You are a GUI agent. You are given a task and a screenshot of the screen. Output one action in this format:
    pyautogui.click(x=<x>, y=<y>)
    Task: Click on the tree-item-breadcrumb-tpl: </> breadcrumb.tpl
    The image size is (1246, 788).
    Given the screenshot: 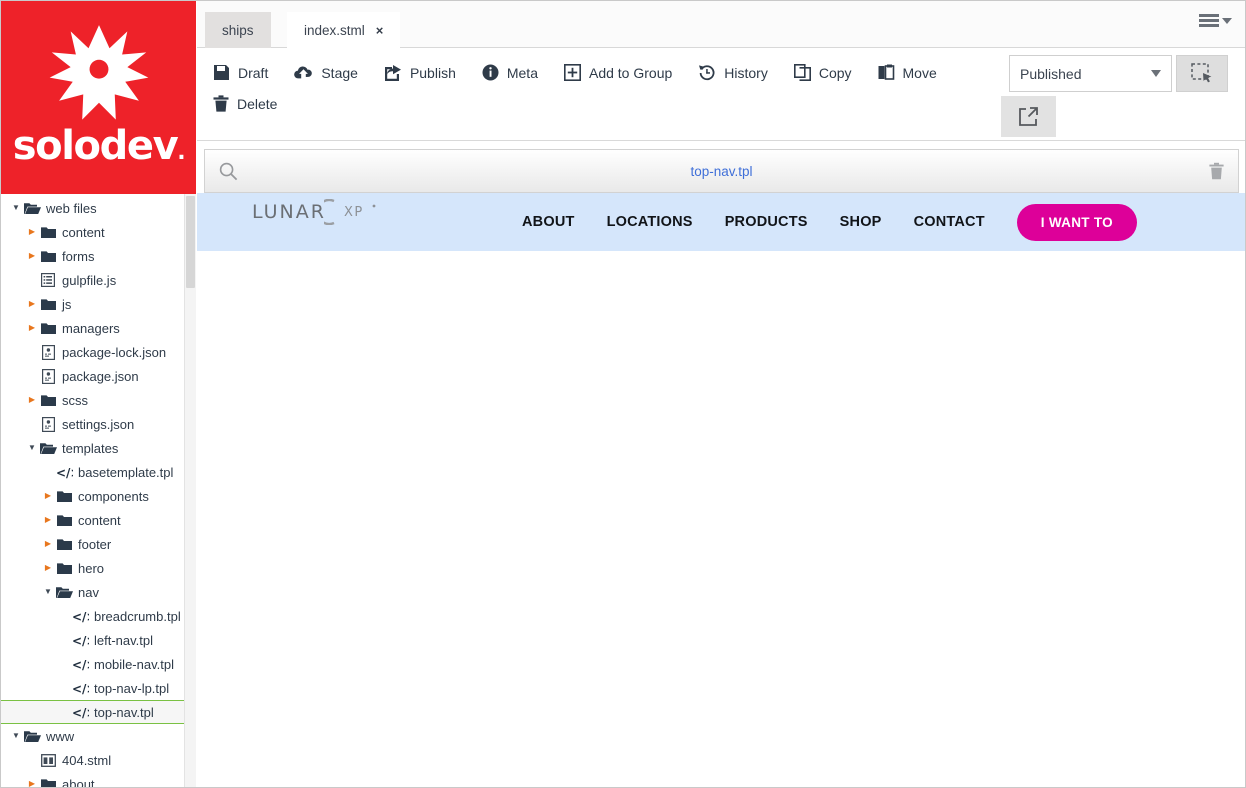 What is the action you would take?
    pyautogui.click(x=98, y=616)
    